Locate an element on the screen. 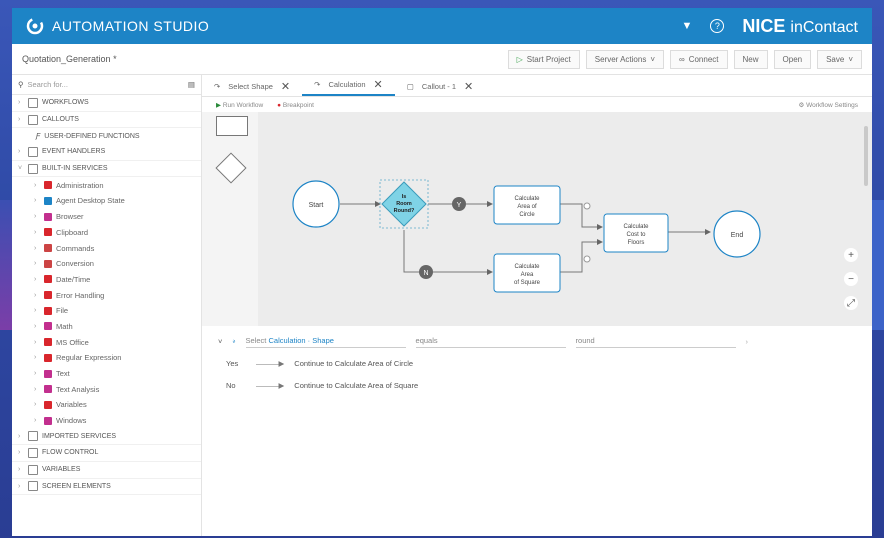 Image resolution: width=884 pixels, height=538 pixels. breakpoint-icon: ● is located at coordinates (279, 105).